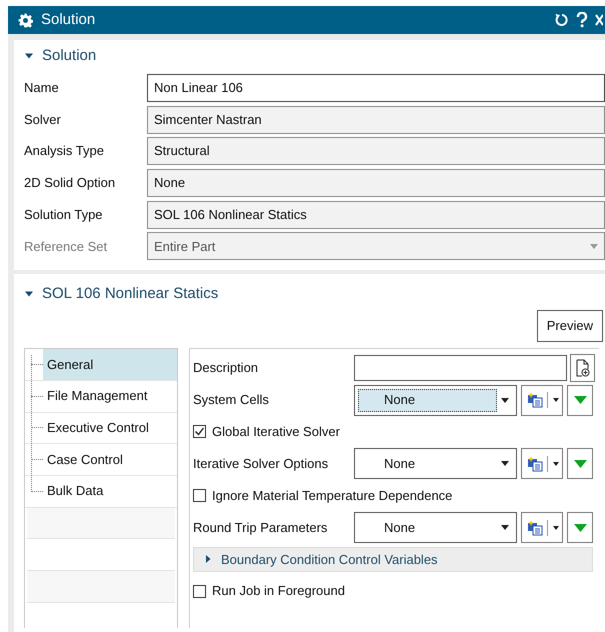 The width and height of the screenshot is (605, 632). I want to click on field-label: 2D Solid Option, so click(70, 183).